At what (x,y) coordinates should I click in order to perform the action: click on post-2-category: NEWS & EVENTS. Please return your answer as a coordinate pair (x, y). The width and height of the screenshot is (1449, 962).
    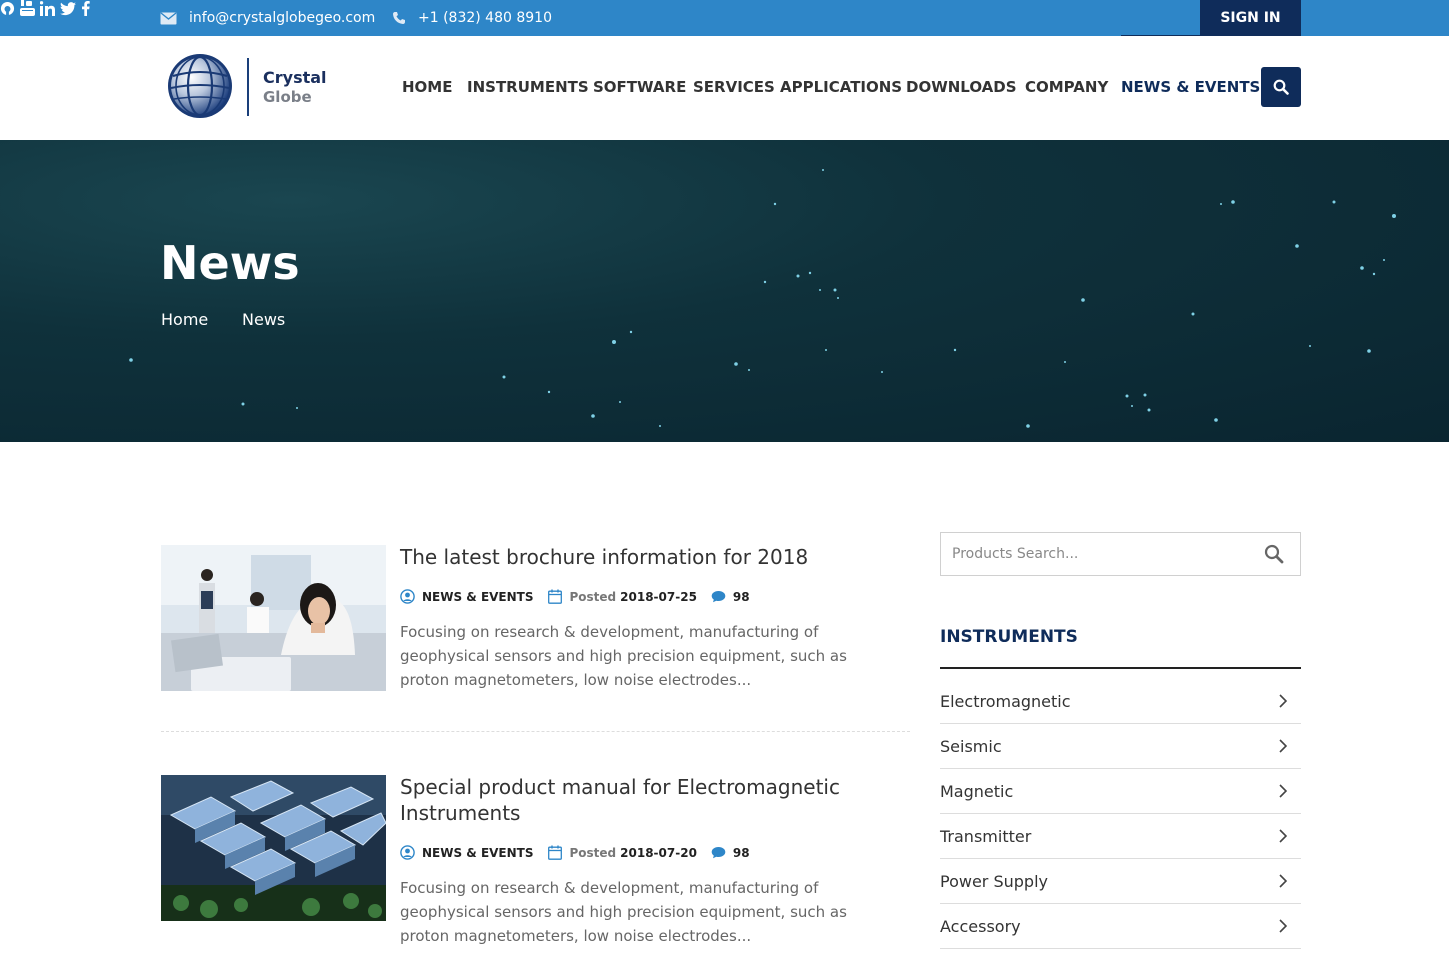
    Looking at the image, I should click on (478, 853).